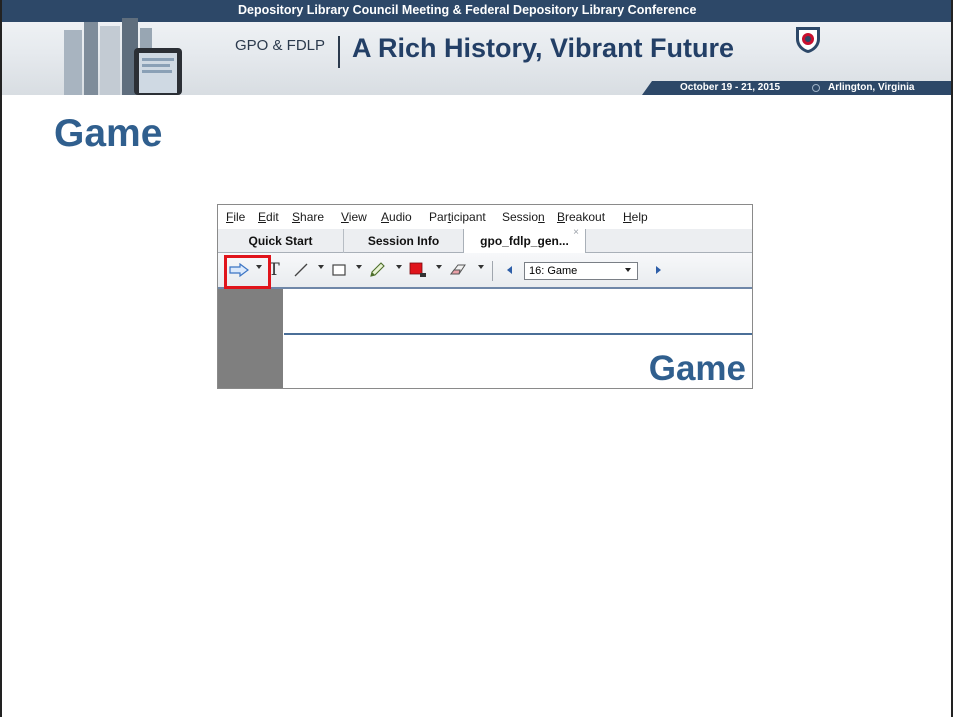 This screenshot has width=953, height=717. What do you see at coordinates (576, 232) in the screenshot?
I see `close-icon: ×` at bounding box center [576, 232].